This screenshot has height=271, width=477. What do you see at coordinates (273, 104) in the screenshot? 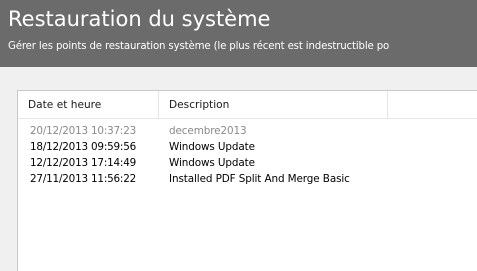
I see `column-header-description: Description` at bounding box center [273, 104].